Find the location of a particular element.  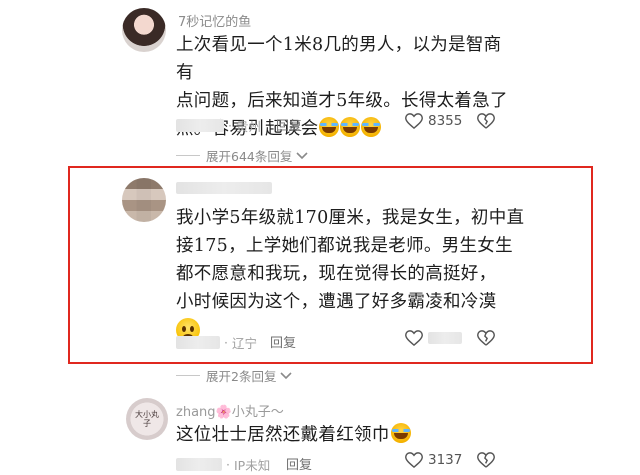

username: 7秒记忆的鱼 is located at coordinates (214, 20).